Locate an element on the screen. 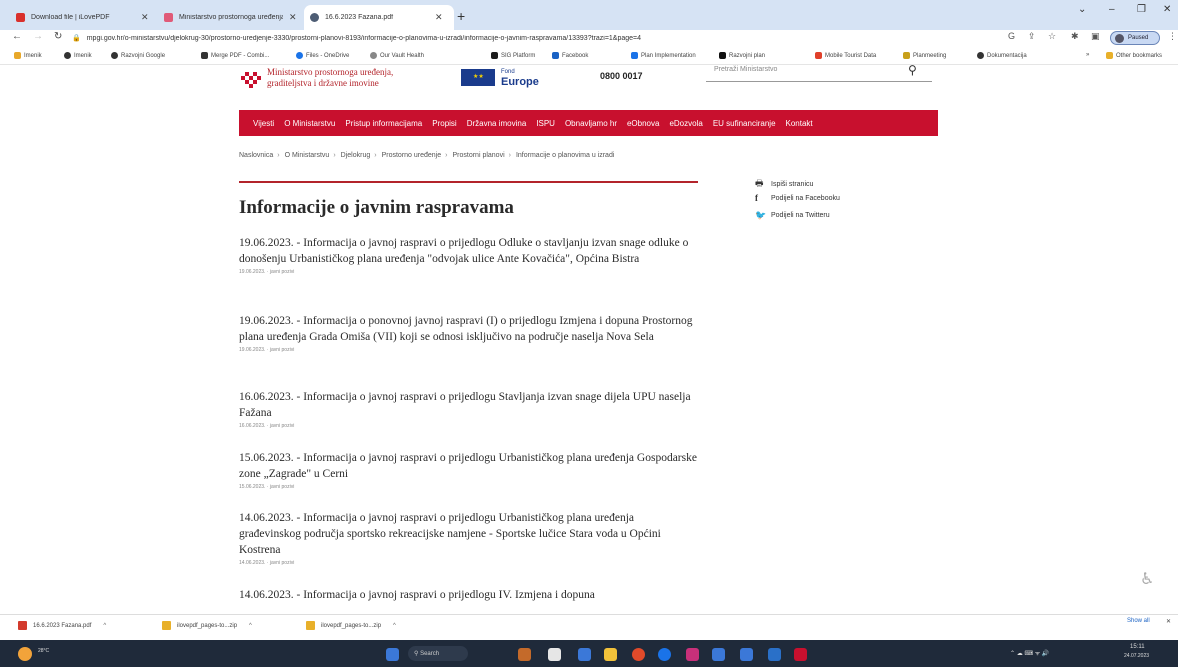 This screenshot has width=1178, height=667. nav-item-propisi: Propisi is located at coordinates (444, 123).